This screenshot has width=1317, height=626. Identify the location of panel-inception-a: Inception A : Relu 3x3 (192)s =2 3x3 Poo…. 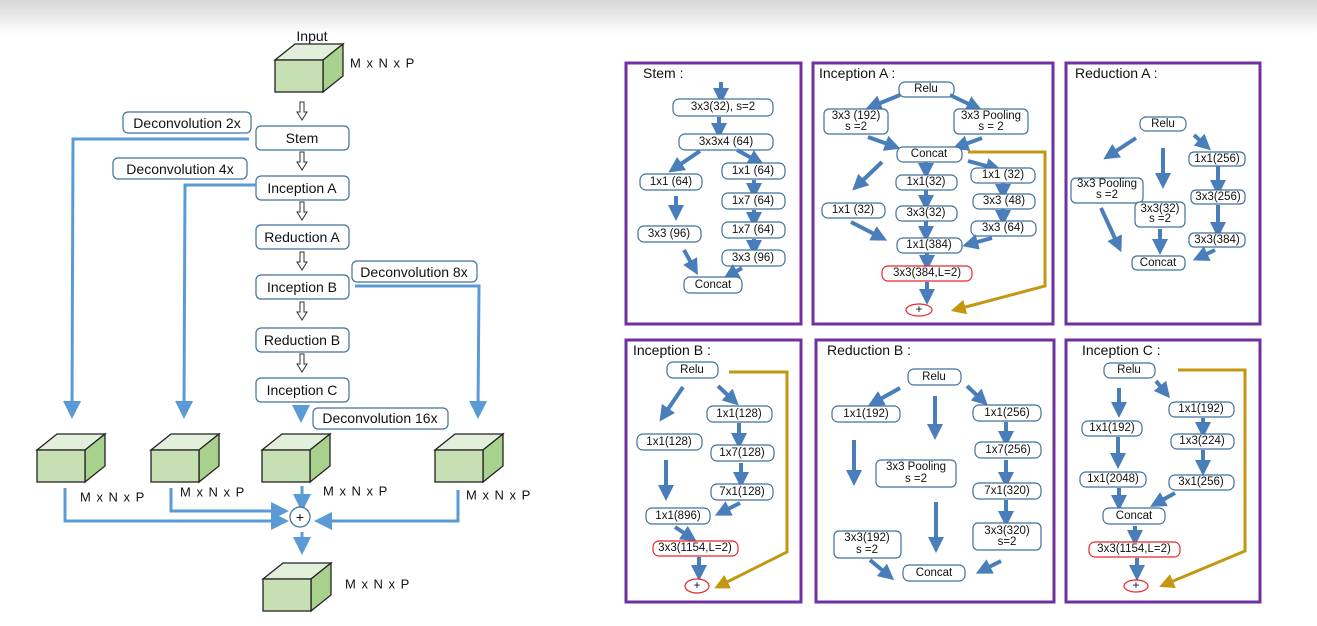
(933, 193).